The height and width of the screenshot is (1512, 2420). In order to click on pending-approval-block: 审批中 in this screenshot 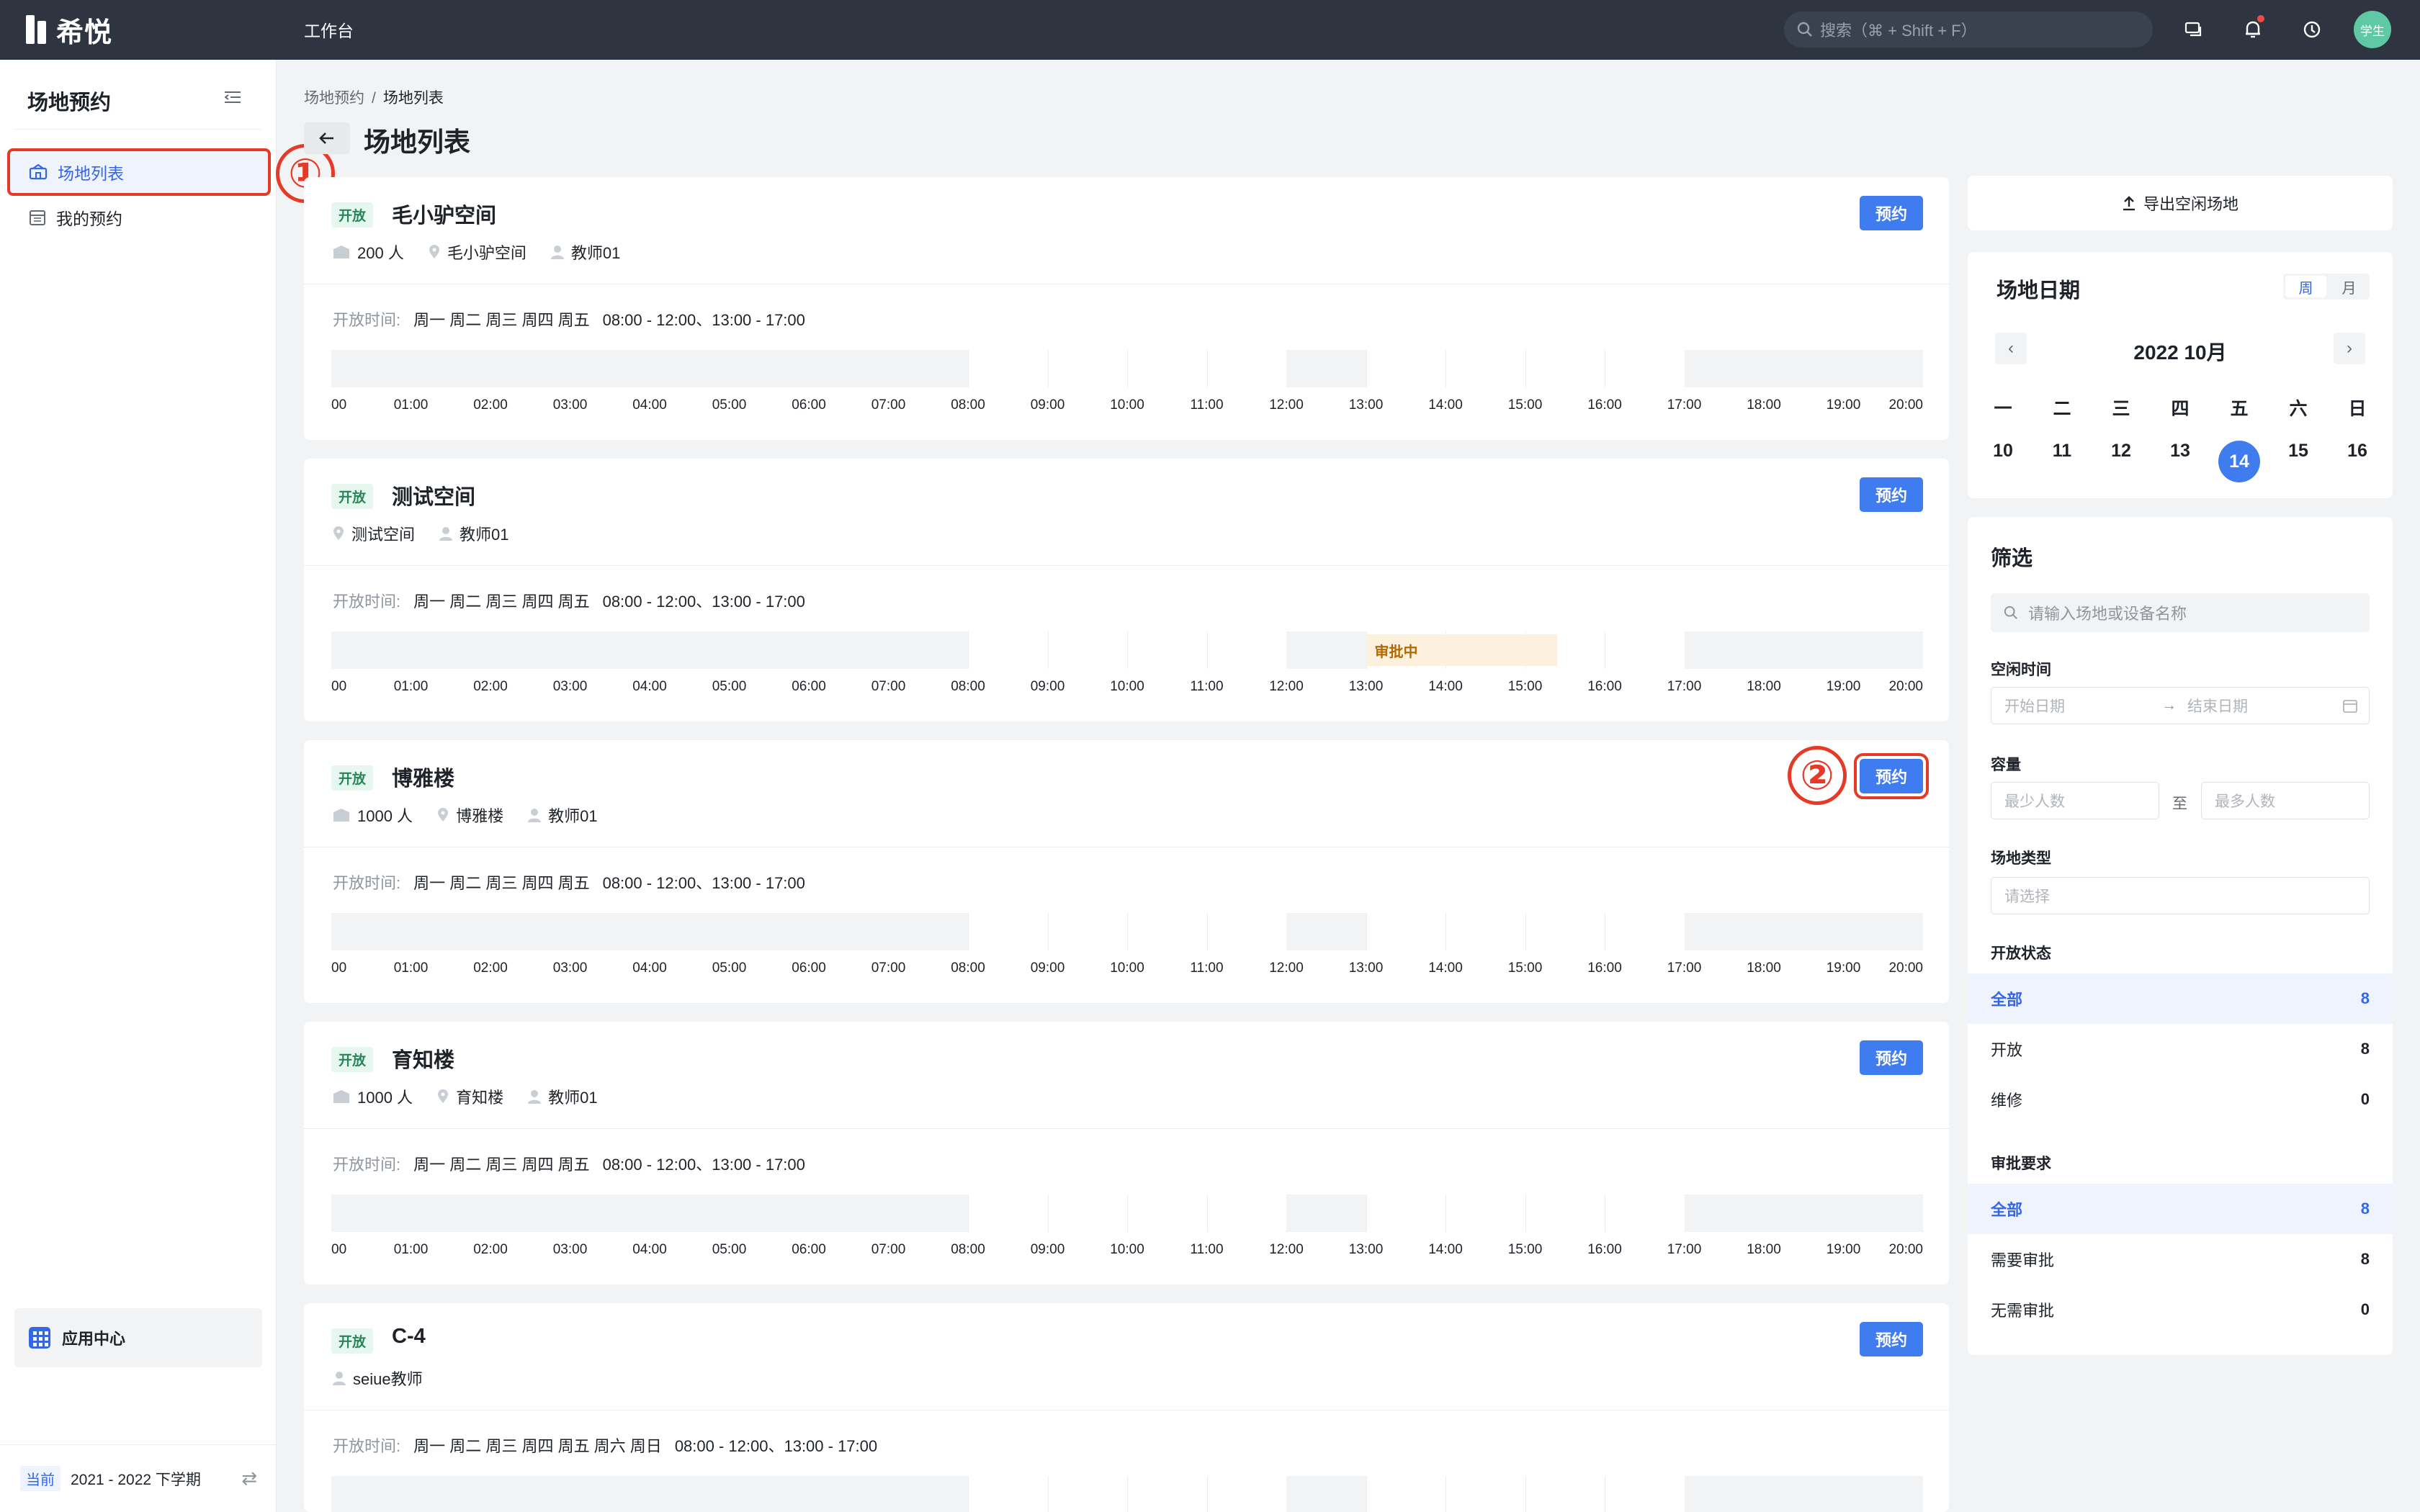, I will do `click(1461, 650)`.